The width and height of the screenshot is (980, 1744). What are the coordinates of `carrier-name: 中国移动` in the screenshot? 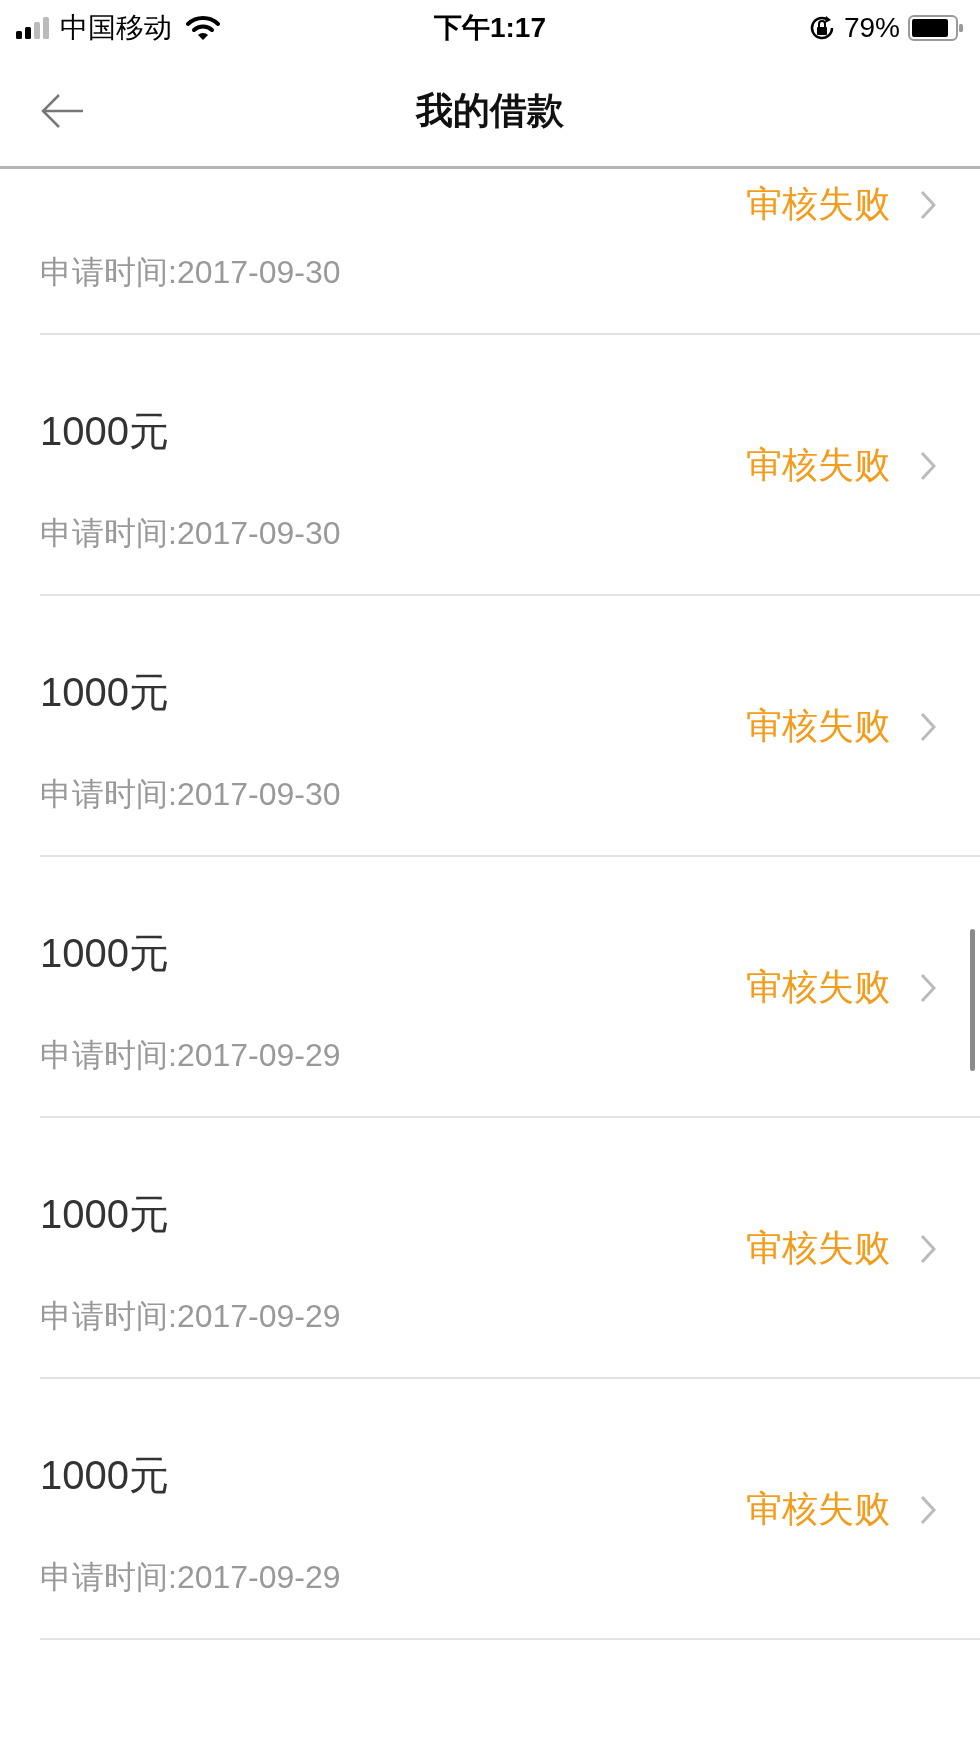 It's located at (116, 28).